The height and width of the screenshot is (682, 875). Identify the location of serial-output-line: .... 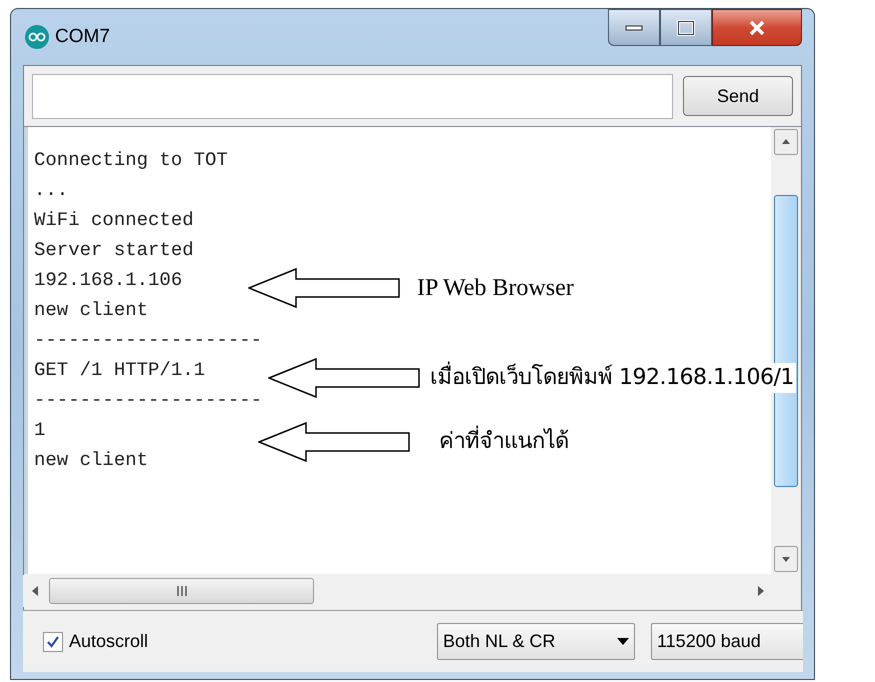
(51, 190).